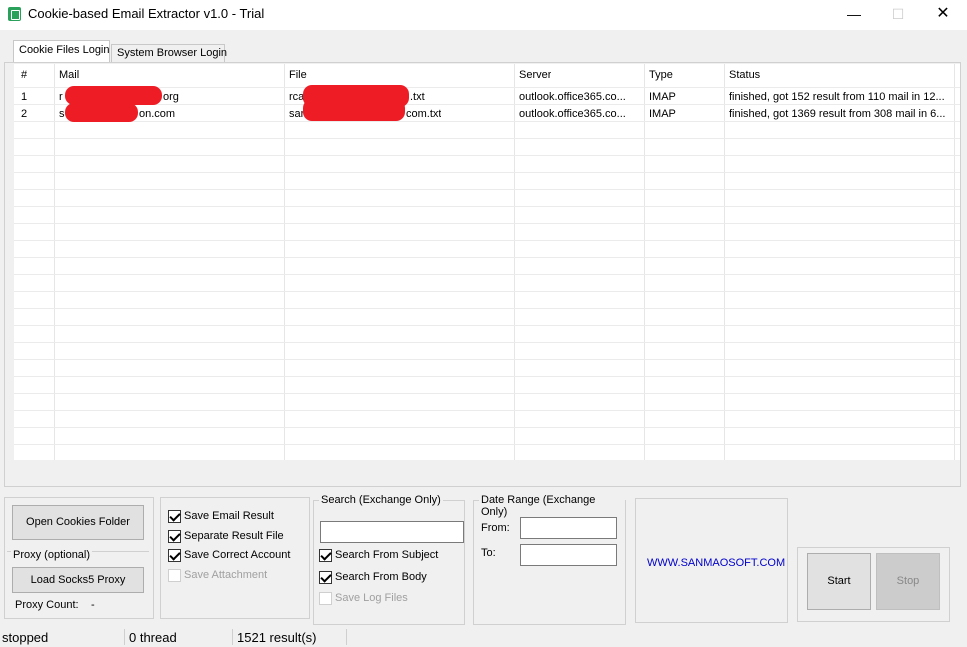 This screenshot has height=647, width=967. I want to click on save-email-result-label: Save Email Result, so click(229, 516).